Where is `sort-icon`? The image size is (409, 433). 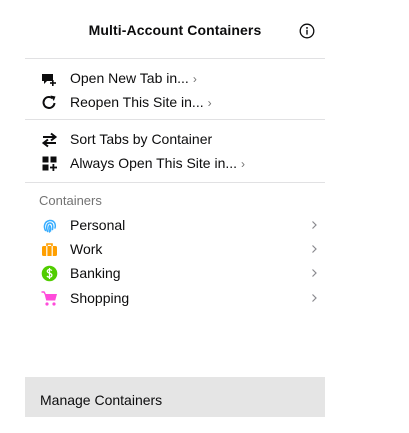
sort-icon is located at coordinates (49, 139).